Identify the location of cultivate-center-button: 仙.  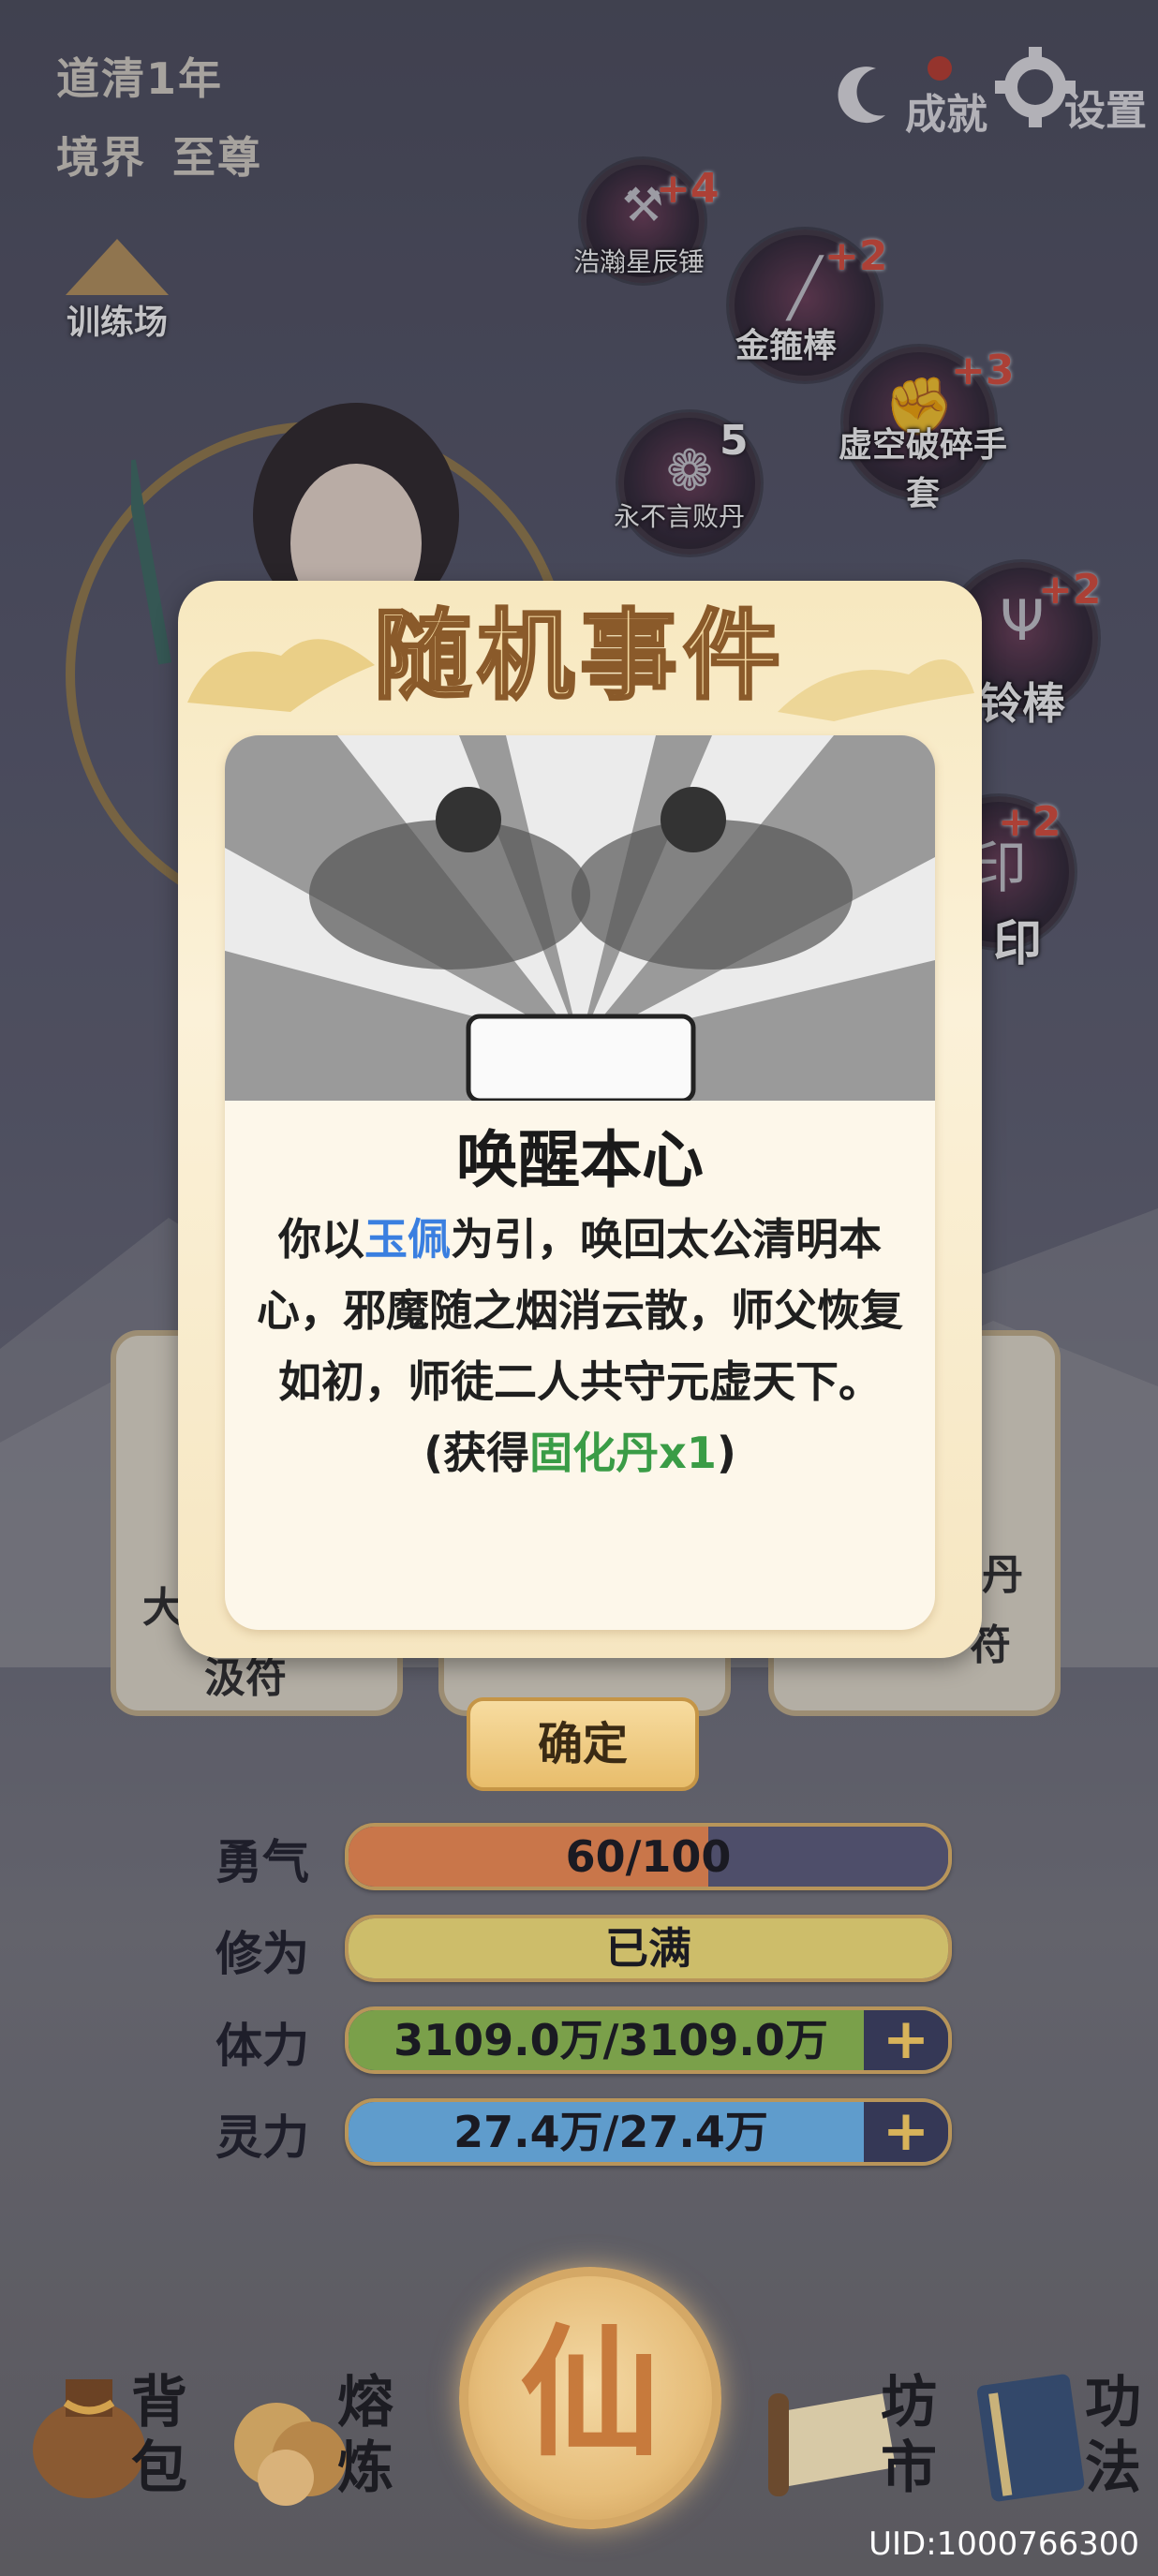
(590, 2398).